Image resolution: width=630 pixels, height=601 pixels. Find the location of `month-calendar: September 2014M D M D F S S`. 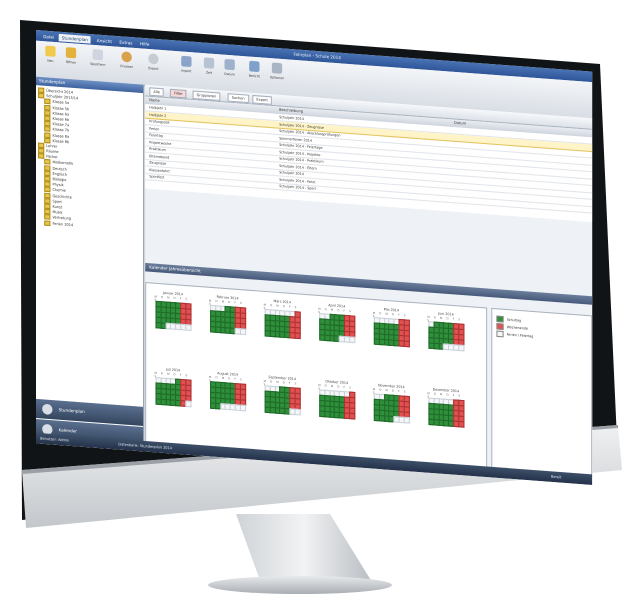

month-calendar: September 2014M D M D F S S is located at coordinates (282, 407).